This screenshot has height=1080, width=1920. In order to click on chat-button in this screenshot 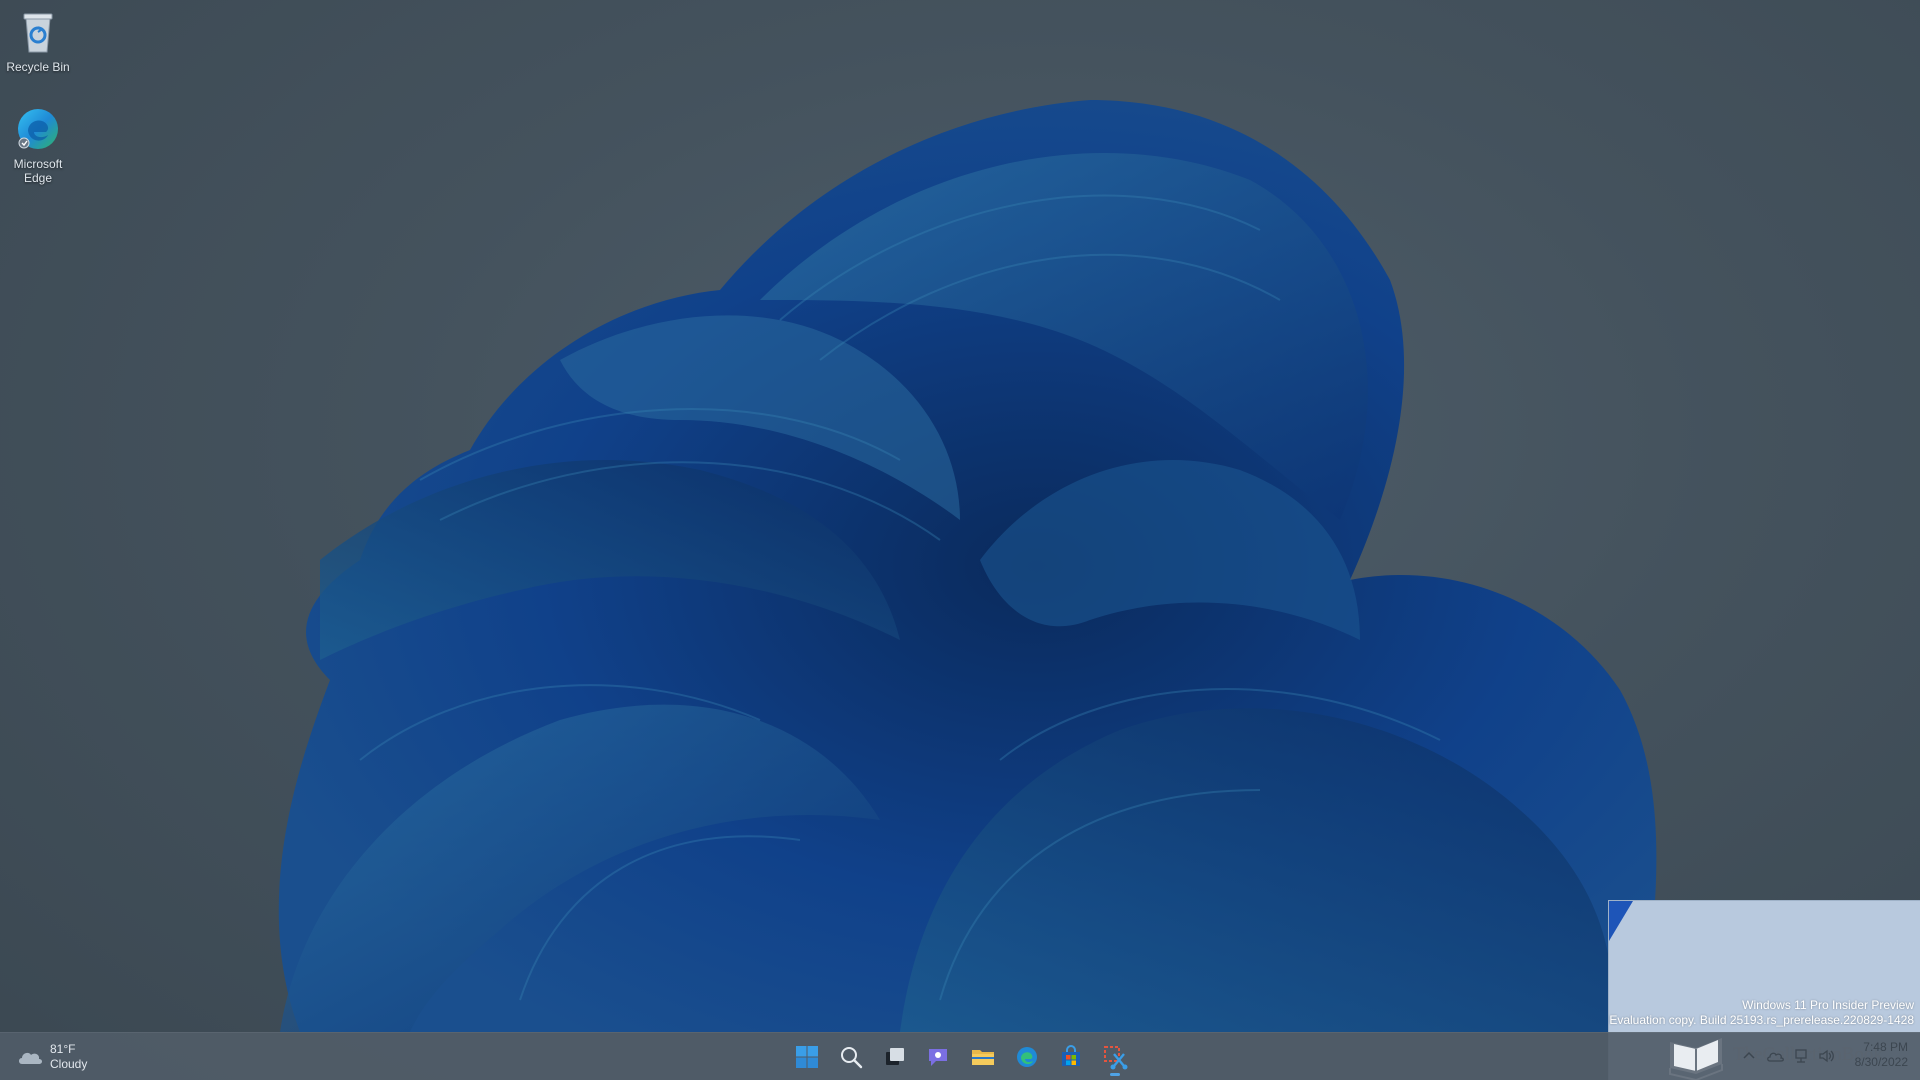, I will do `click(939, 1057)`.